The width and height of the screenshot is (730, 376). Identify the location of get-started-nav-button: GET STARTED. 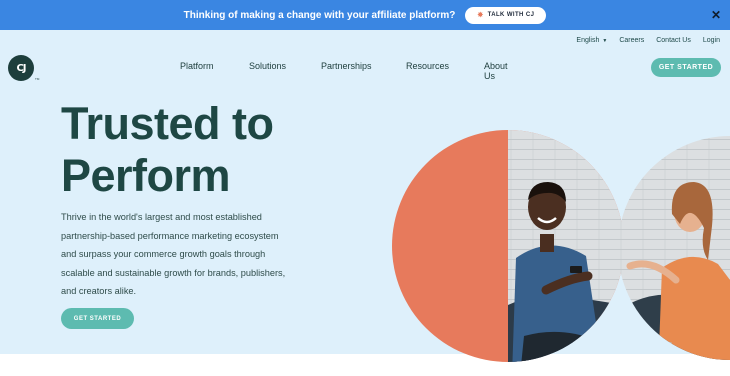
(686, 67).